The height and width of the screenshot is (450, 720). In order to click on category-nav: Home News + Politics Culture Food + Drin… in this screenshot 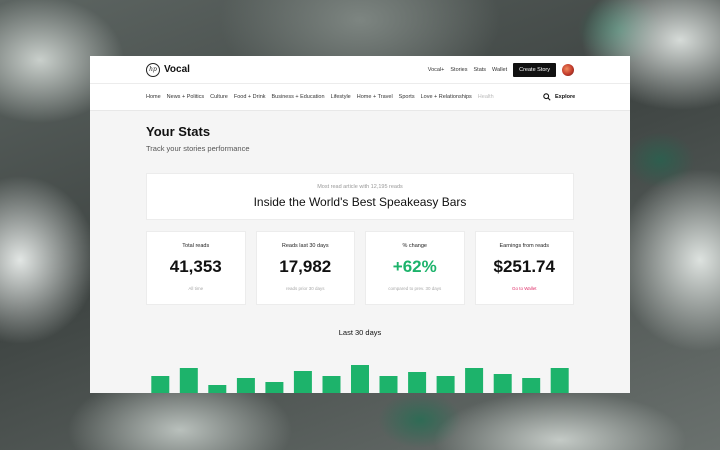, I will do `click(360, 97)`.